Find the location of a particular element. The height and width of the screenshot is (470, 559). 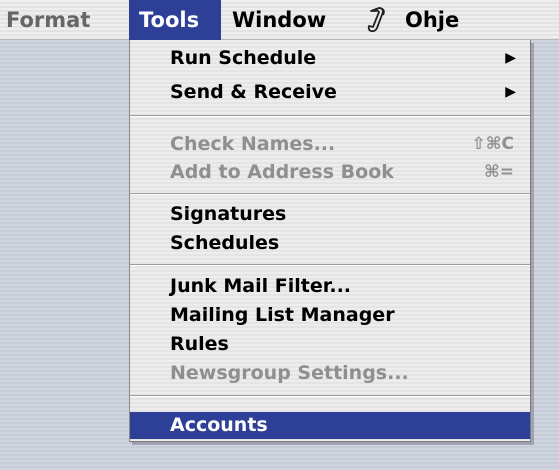

menu-window: Window is located at coordinates (279, 20).